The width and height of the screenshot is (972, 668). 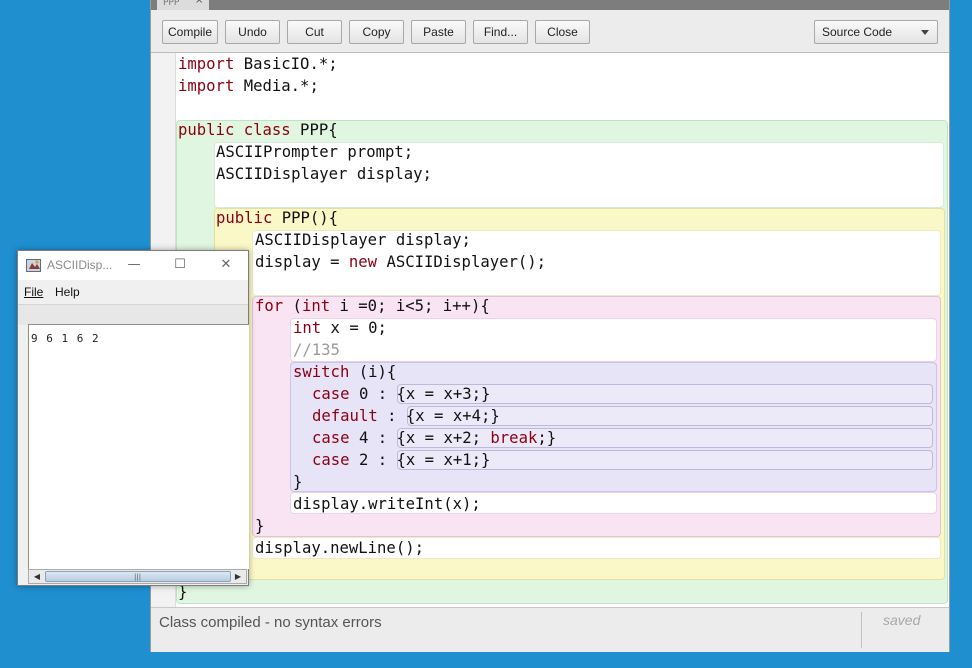 What do you see at coordinates (562, 32) in the screenshot?
I see `close-button: Close` at bounding box center [562, 32].